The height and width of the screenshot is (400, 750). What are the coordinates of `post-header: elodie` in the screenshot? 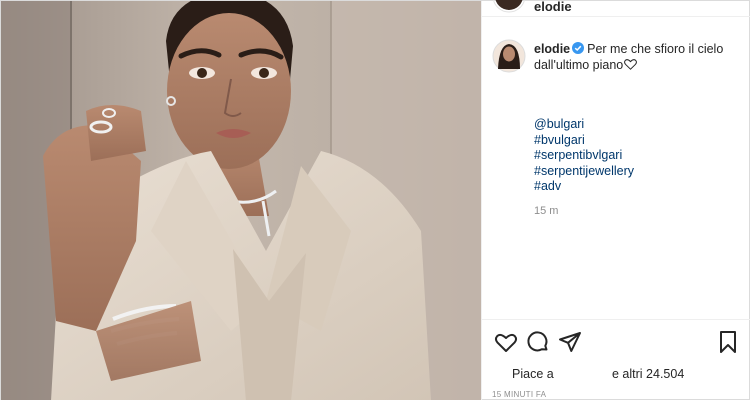 It's located at (616, 8).